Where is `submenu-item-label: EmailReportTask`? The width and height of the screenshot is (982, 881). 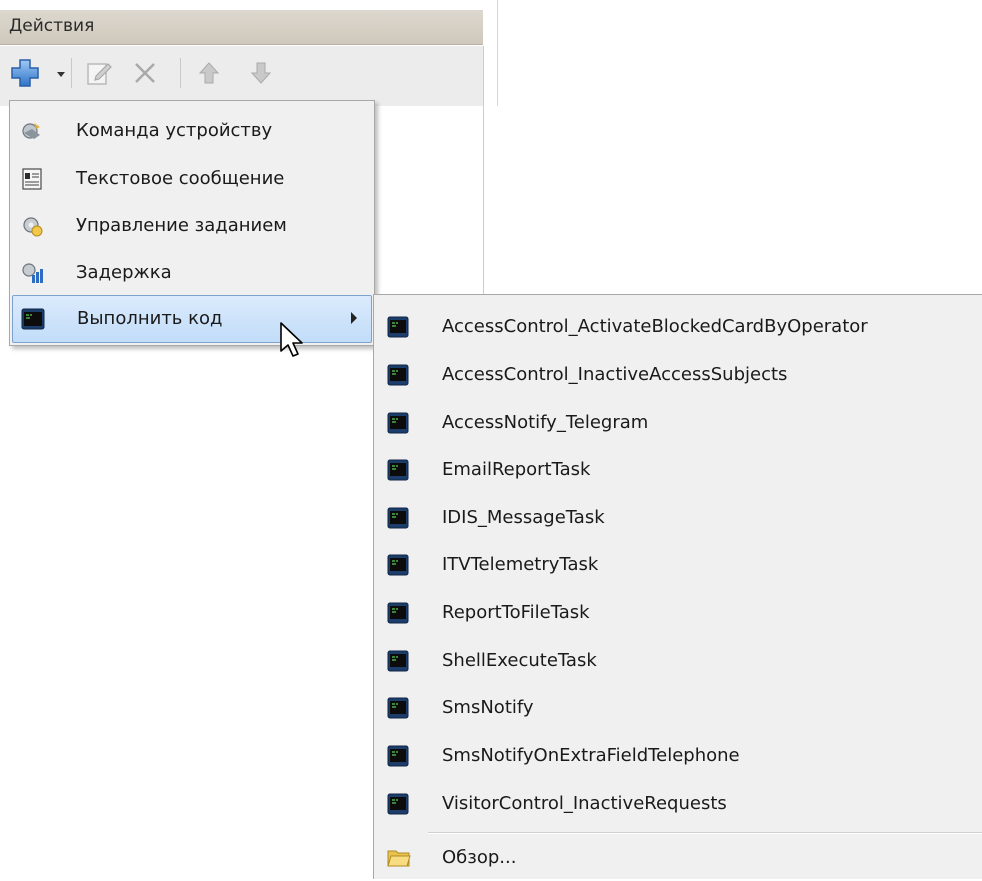
submenu-item-label: EmailReportTask is located at coordinates (516, 469).